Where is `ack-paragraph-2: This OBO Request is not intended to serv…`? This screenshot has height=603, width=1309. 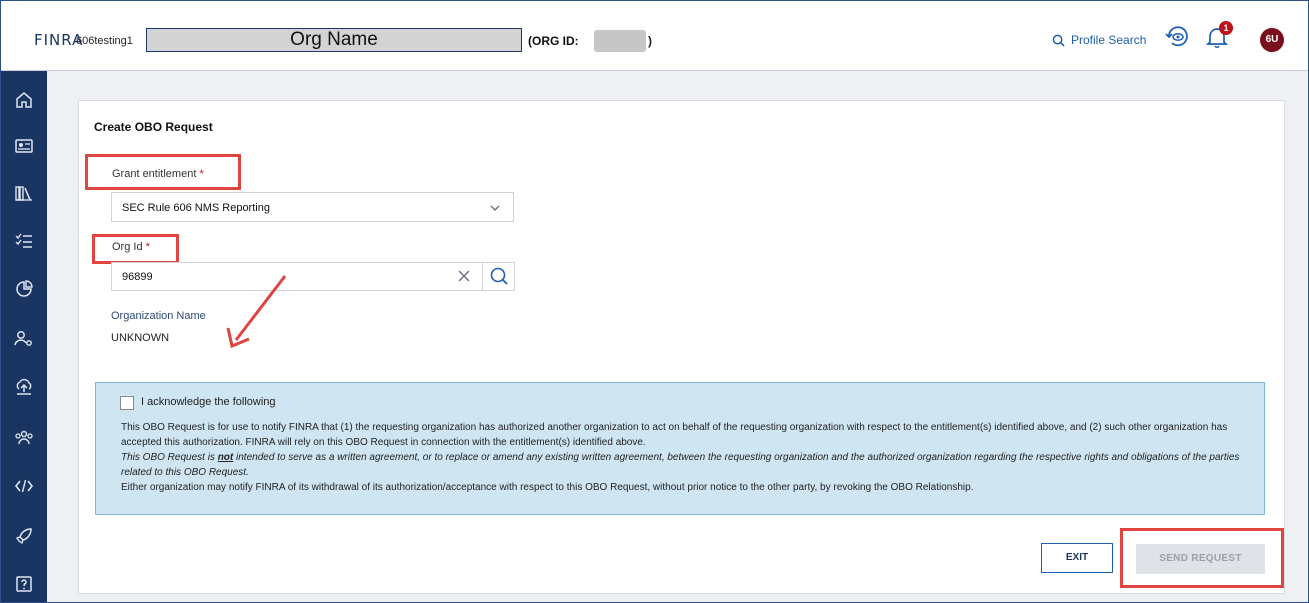 ack-paragraph-2: This OBO Request is not intended to serv… is located at coordinates (683, 465).